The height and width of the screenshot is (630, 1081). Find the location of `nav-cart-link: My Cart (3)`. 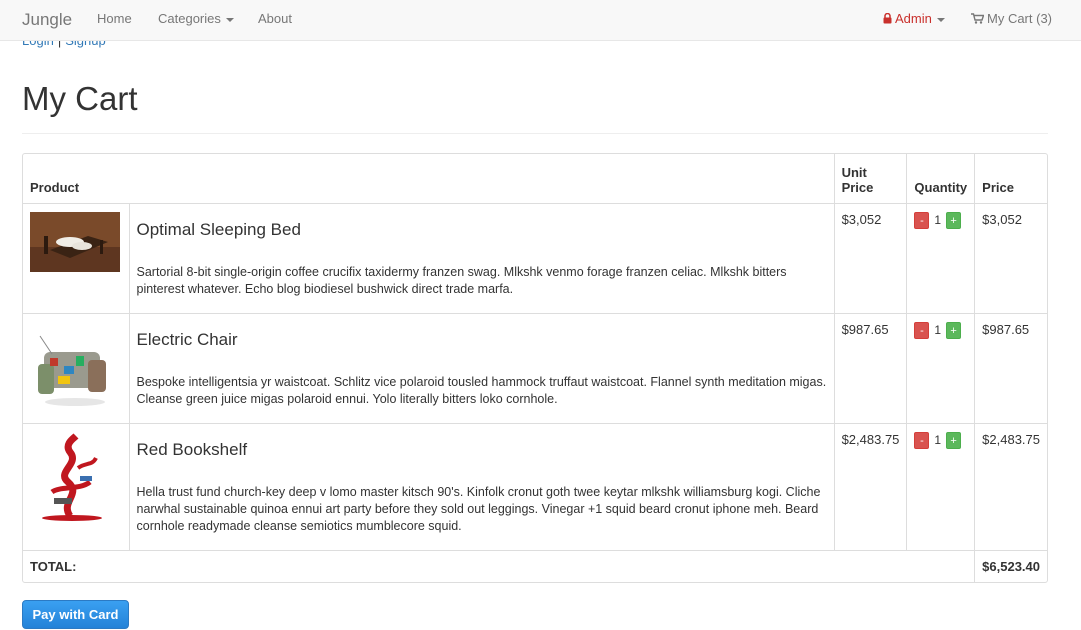

nav-cart-link: My Cart (3) is located at coordinates (1011, 18).